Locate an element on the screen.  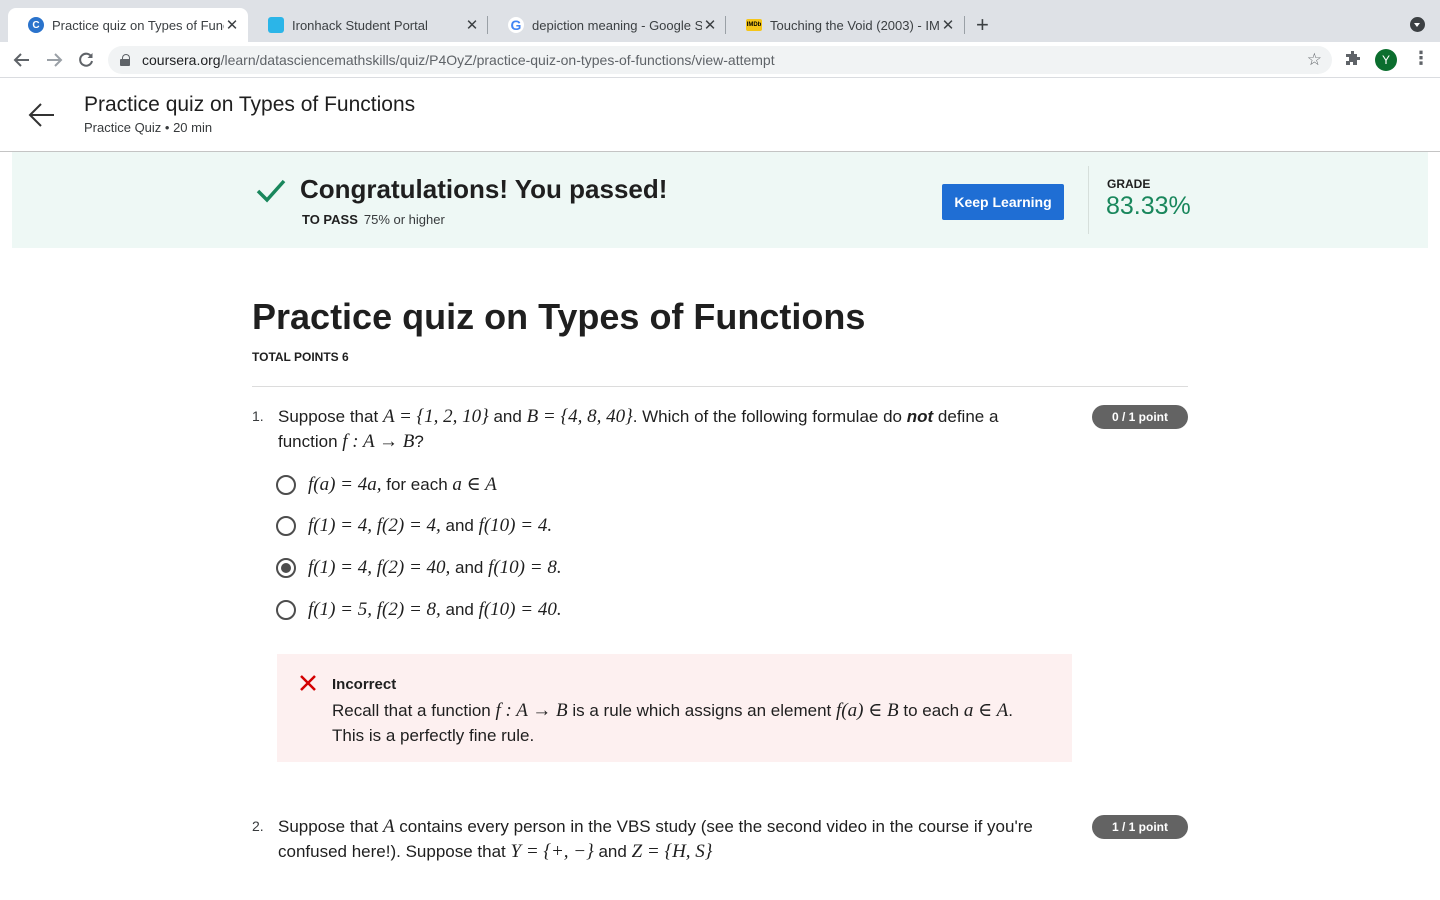
question-1-score-badge: 0 / 1 point is located at coordinates (1140, 417).